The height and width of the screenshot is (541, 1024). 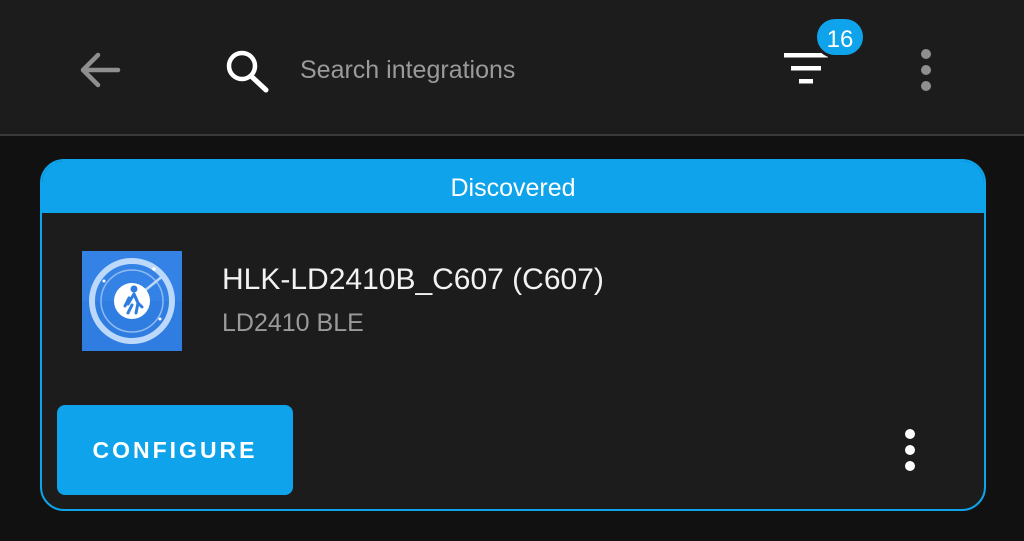 What do you see at coordinates (513, 187) in the screenshot?
I see `card-header: Discovered` at bounding box center [513, 187].